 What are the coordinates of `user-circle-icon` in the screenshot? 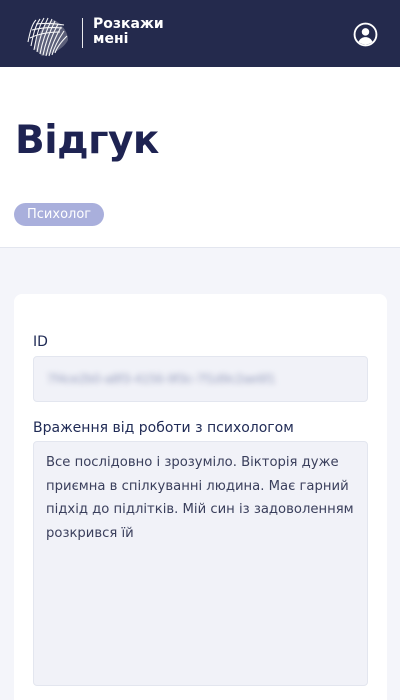 It's located at (365, 34).